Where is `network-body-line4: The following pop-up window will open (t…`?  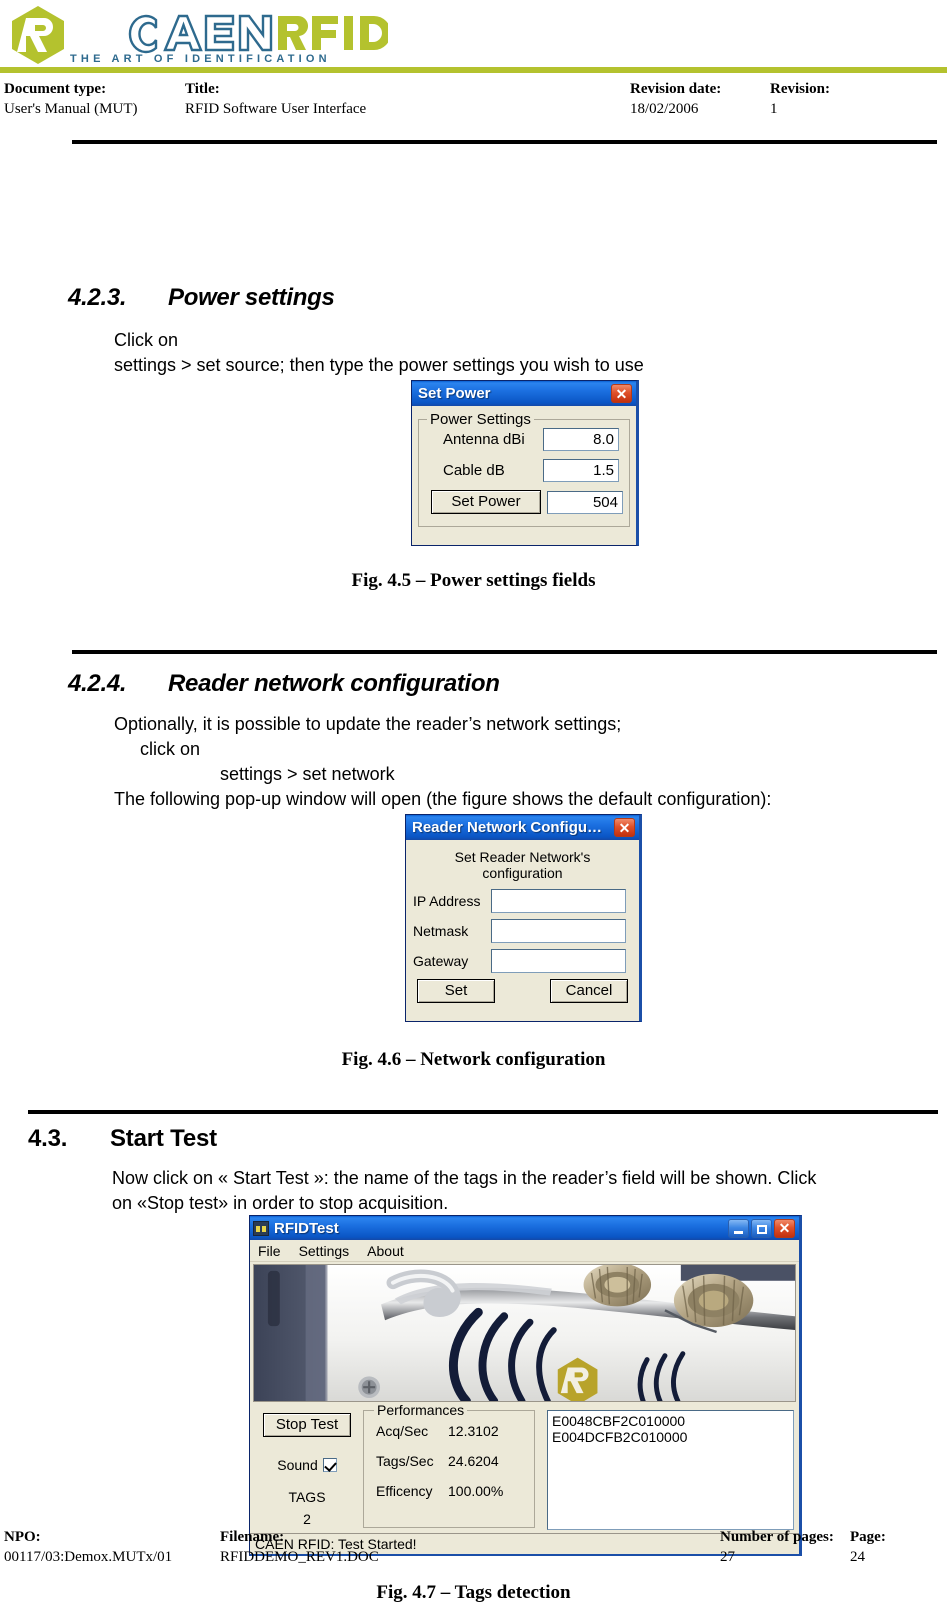
network-body-line4: The following pop-up window will open (t… is located at coordinates (443, 799).